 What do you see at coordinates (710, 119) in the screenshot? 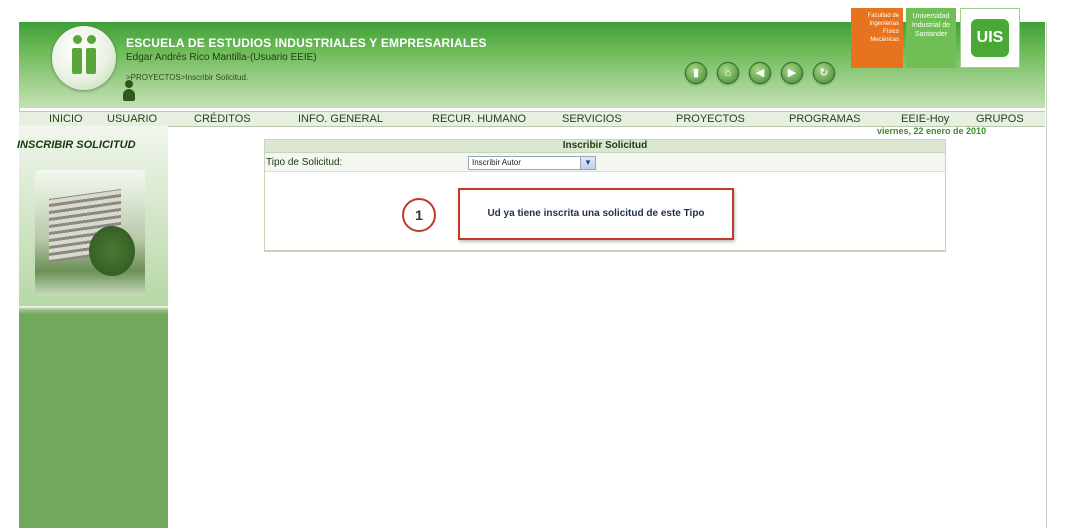
I see `nav-proyectos: PROYECTOS` at bounding box center [710, 119].